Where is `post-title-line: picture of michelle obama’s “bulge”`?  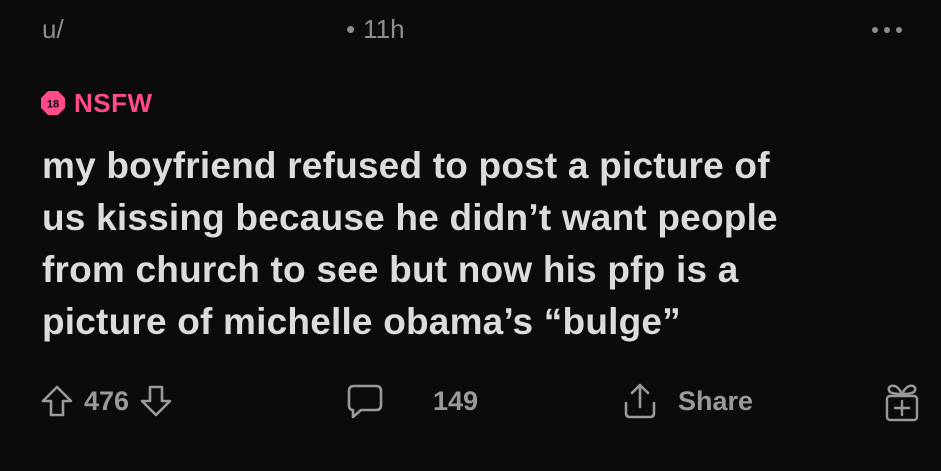
post-title-line: picture of michelle obama’s “bulge” is located at coordinates (361, 321).